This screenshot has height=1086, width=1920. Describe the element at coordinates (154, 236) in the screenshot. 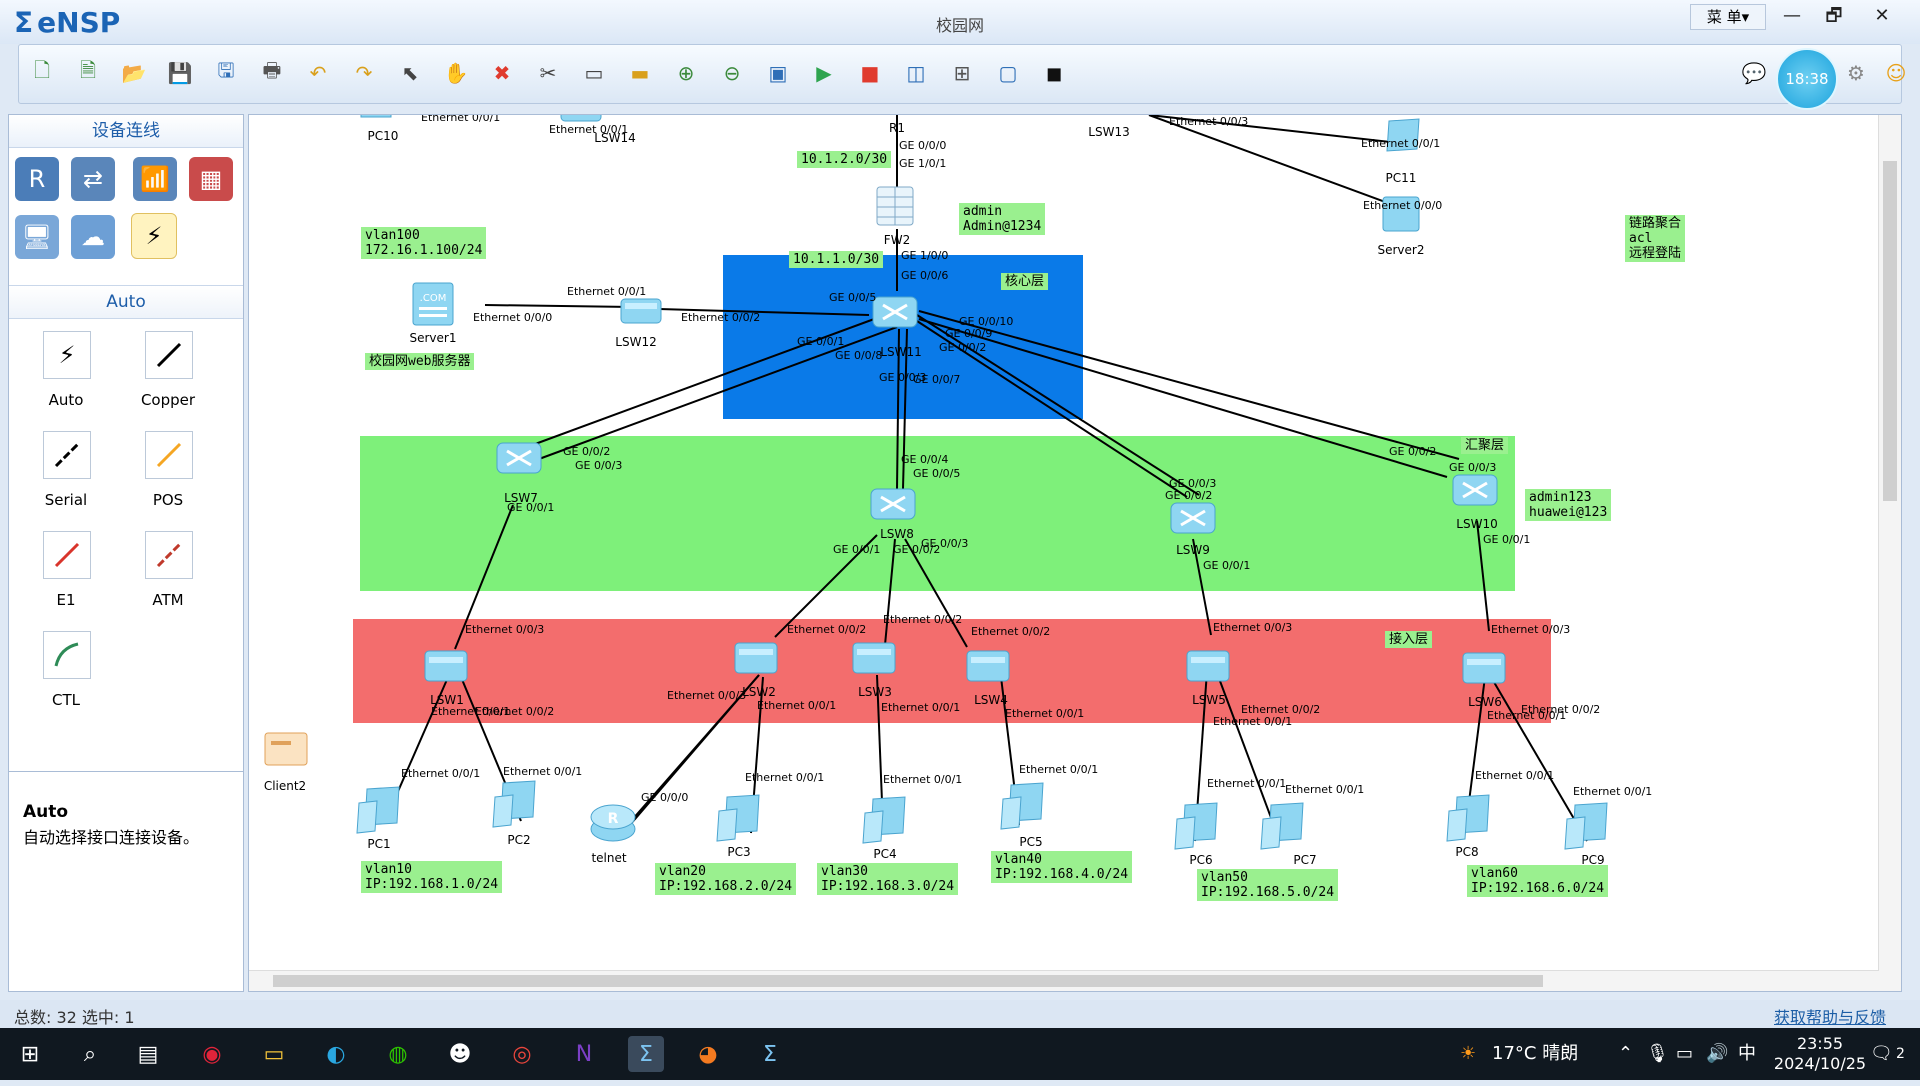

I see `cable-category-icon: ⚡` at that location.